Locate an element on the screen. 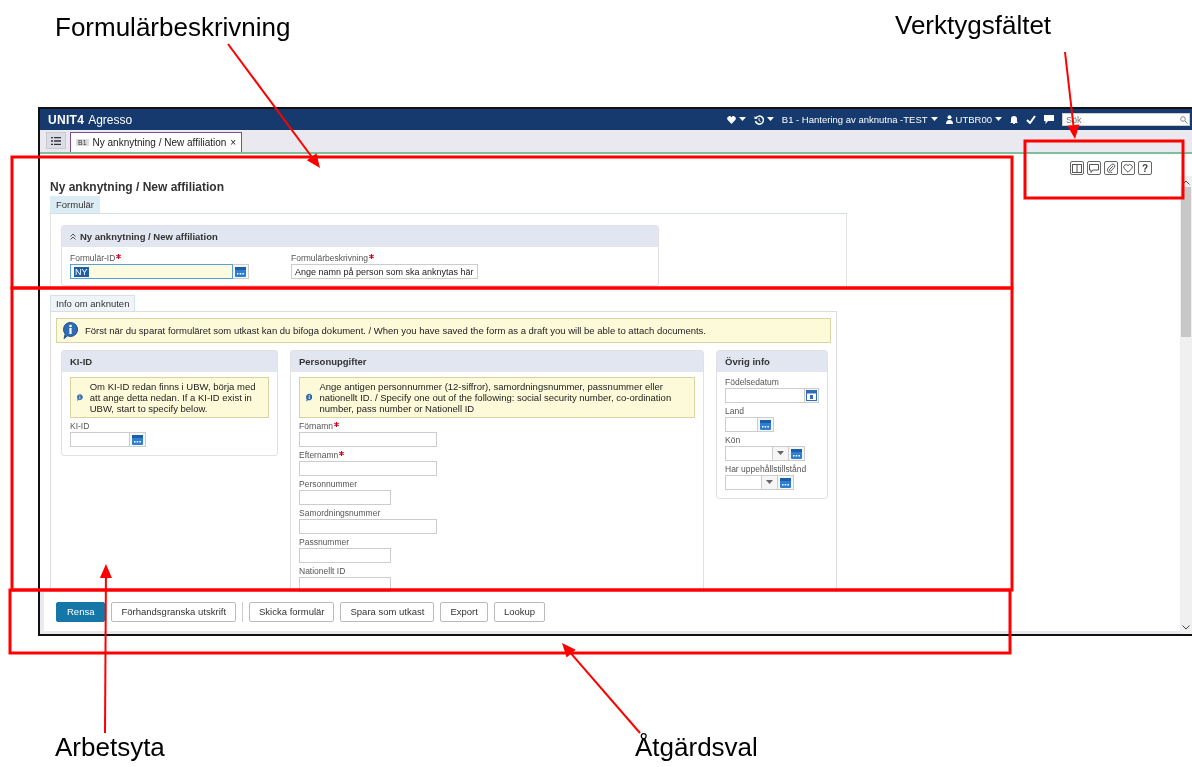 This screenshot has height=767, width=1192. note-text: Först när du sparat formuläret som utkast kan du bifoga dokument. / When you have saved the form as a draft you will be able to attach documents. is located at coordinates (395, 330).